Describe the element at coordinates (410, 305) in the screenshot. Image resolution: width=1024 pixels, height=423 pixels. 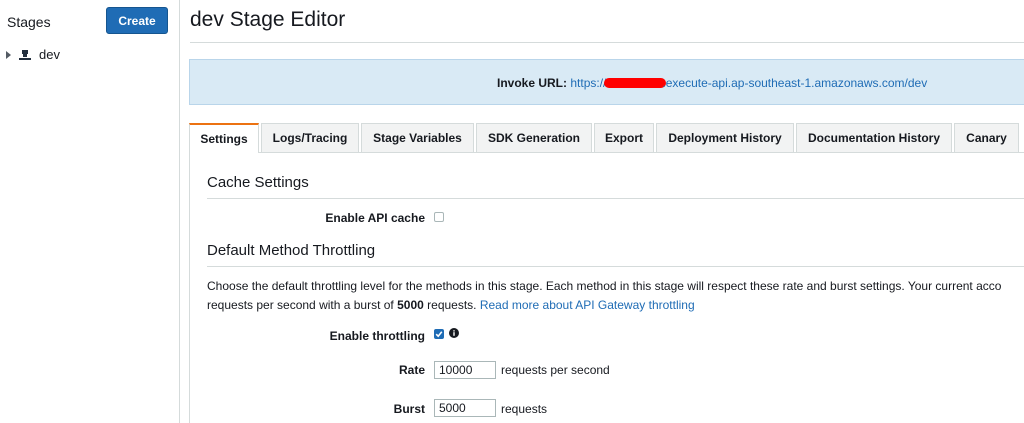
I see `desc-burst-value: 5000` at that location.